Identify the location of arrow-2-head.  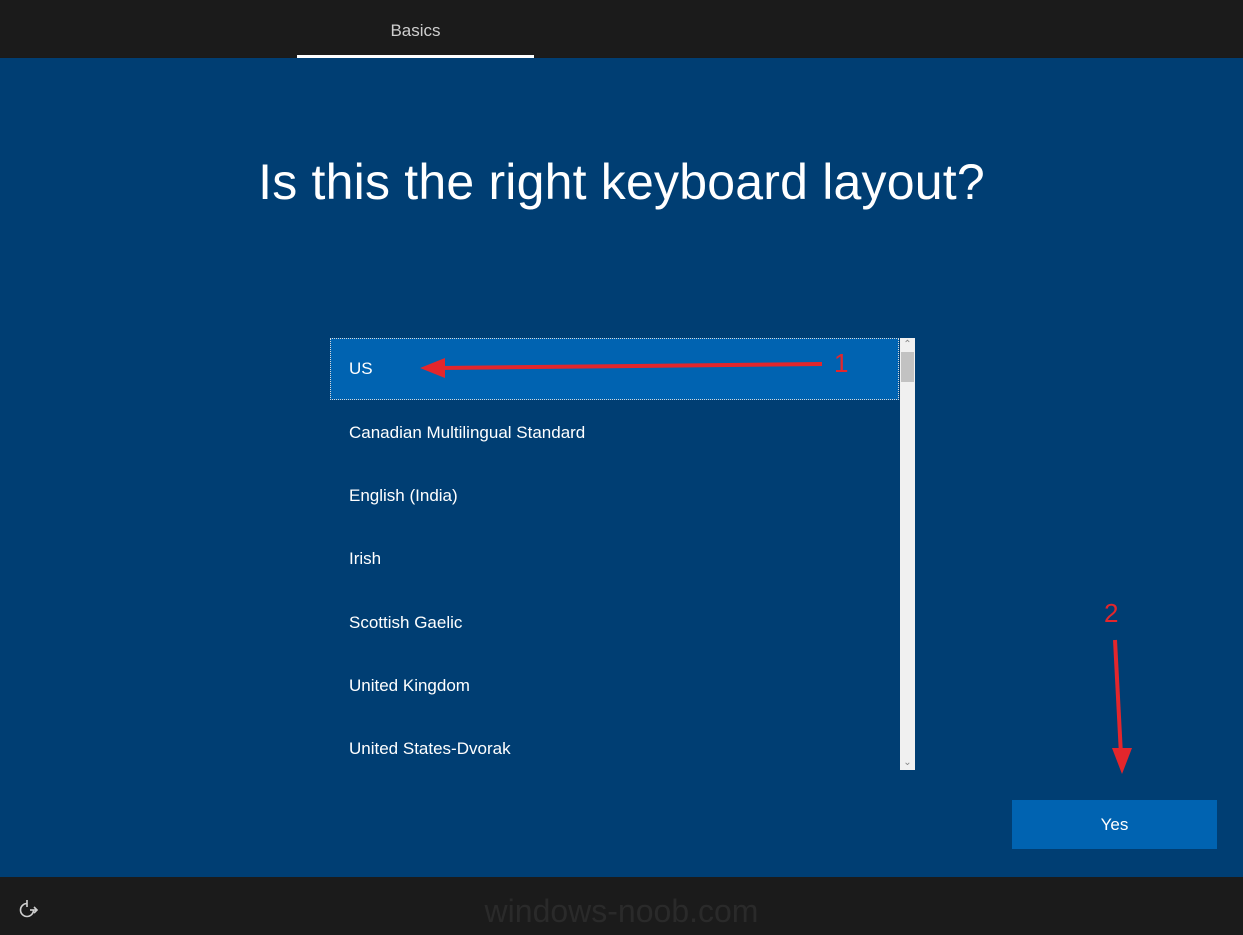
(1122, 761).